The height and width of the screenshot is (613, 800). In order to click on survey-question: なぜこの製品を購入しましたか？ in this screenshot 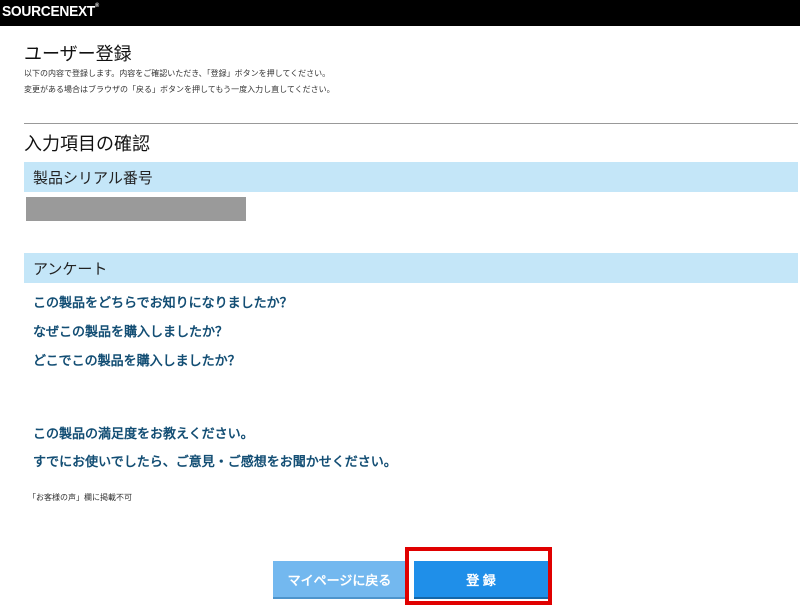, I will do `click(131, 332)`.